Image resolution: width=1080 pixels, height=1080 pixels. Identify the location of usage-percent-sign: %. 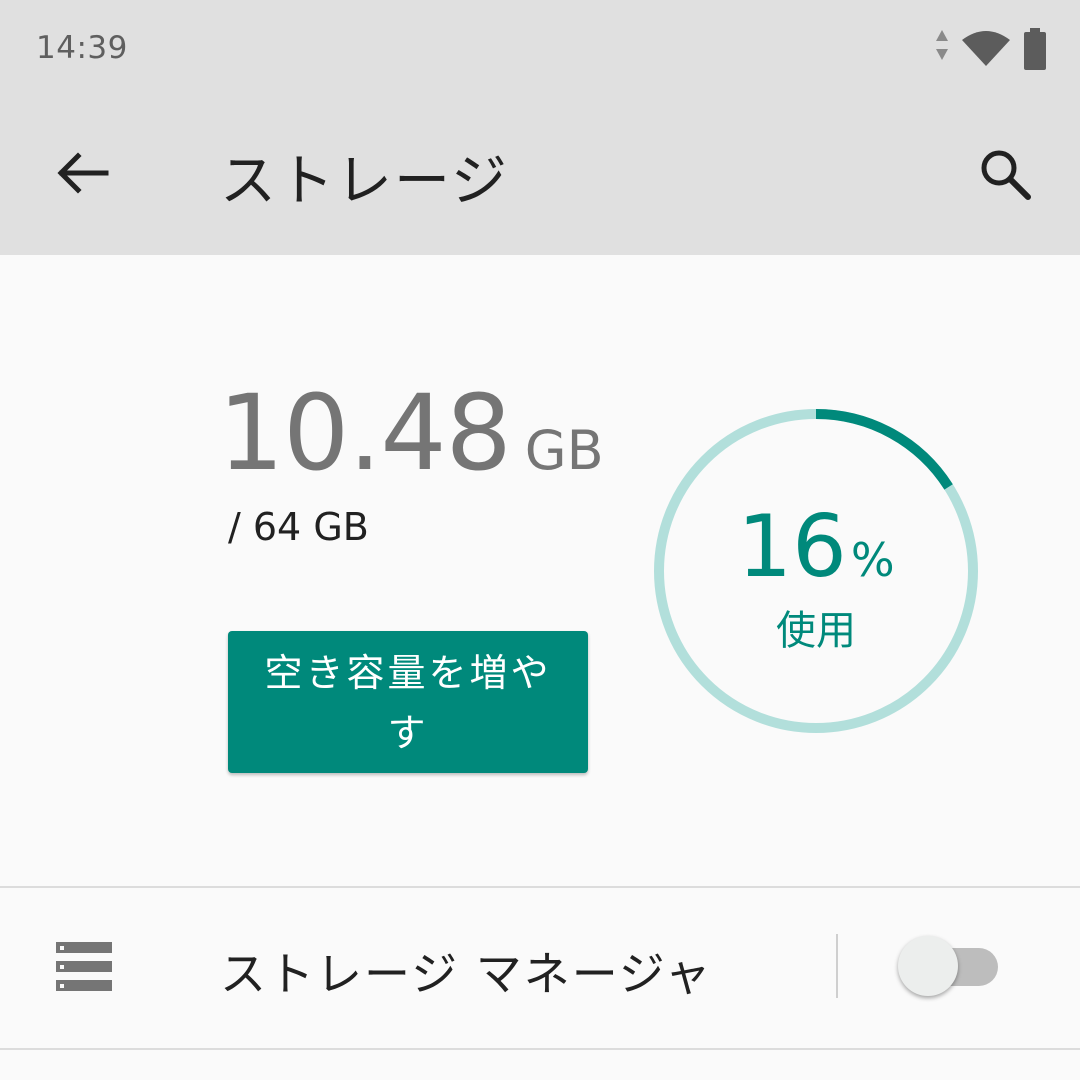
(872, 560).